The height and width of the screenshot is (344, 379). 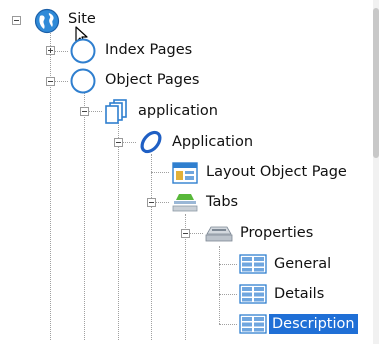 I want to click on layout-page-icon, so click(x=185, y=173).